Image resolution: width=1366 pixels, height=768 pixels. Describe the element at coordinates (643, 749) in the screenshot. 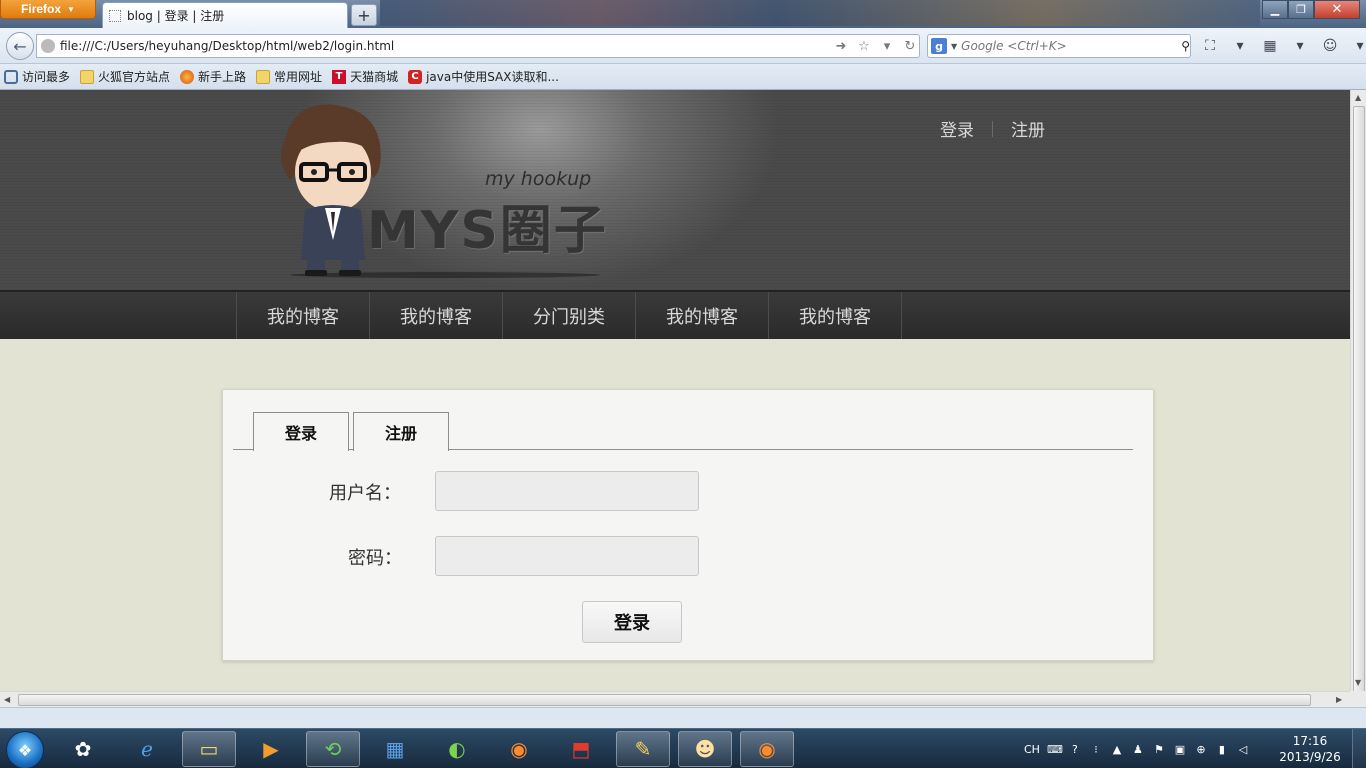

I see `taskbar-paint-icon: ✎` at that location.